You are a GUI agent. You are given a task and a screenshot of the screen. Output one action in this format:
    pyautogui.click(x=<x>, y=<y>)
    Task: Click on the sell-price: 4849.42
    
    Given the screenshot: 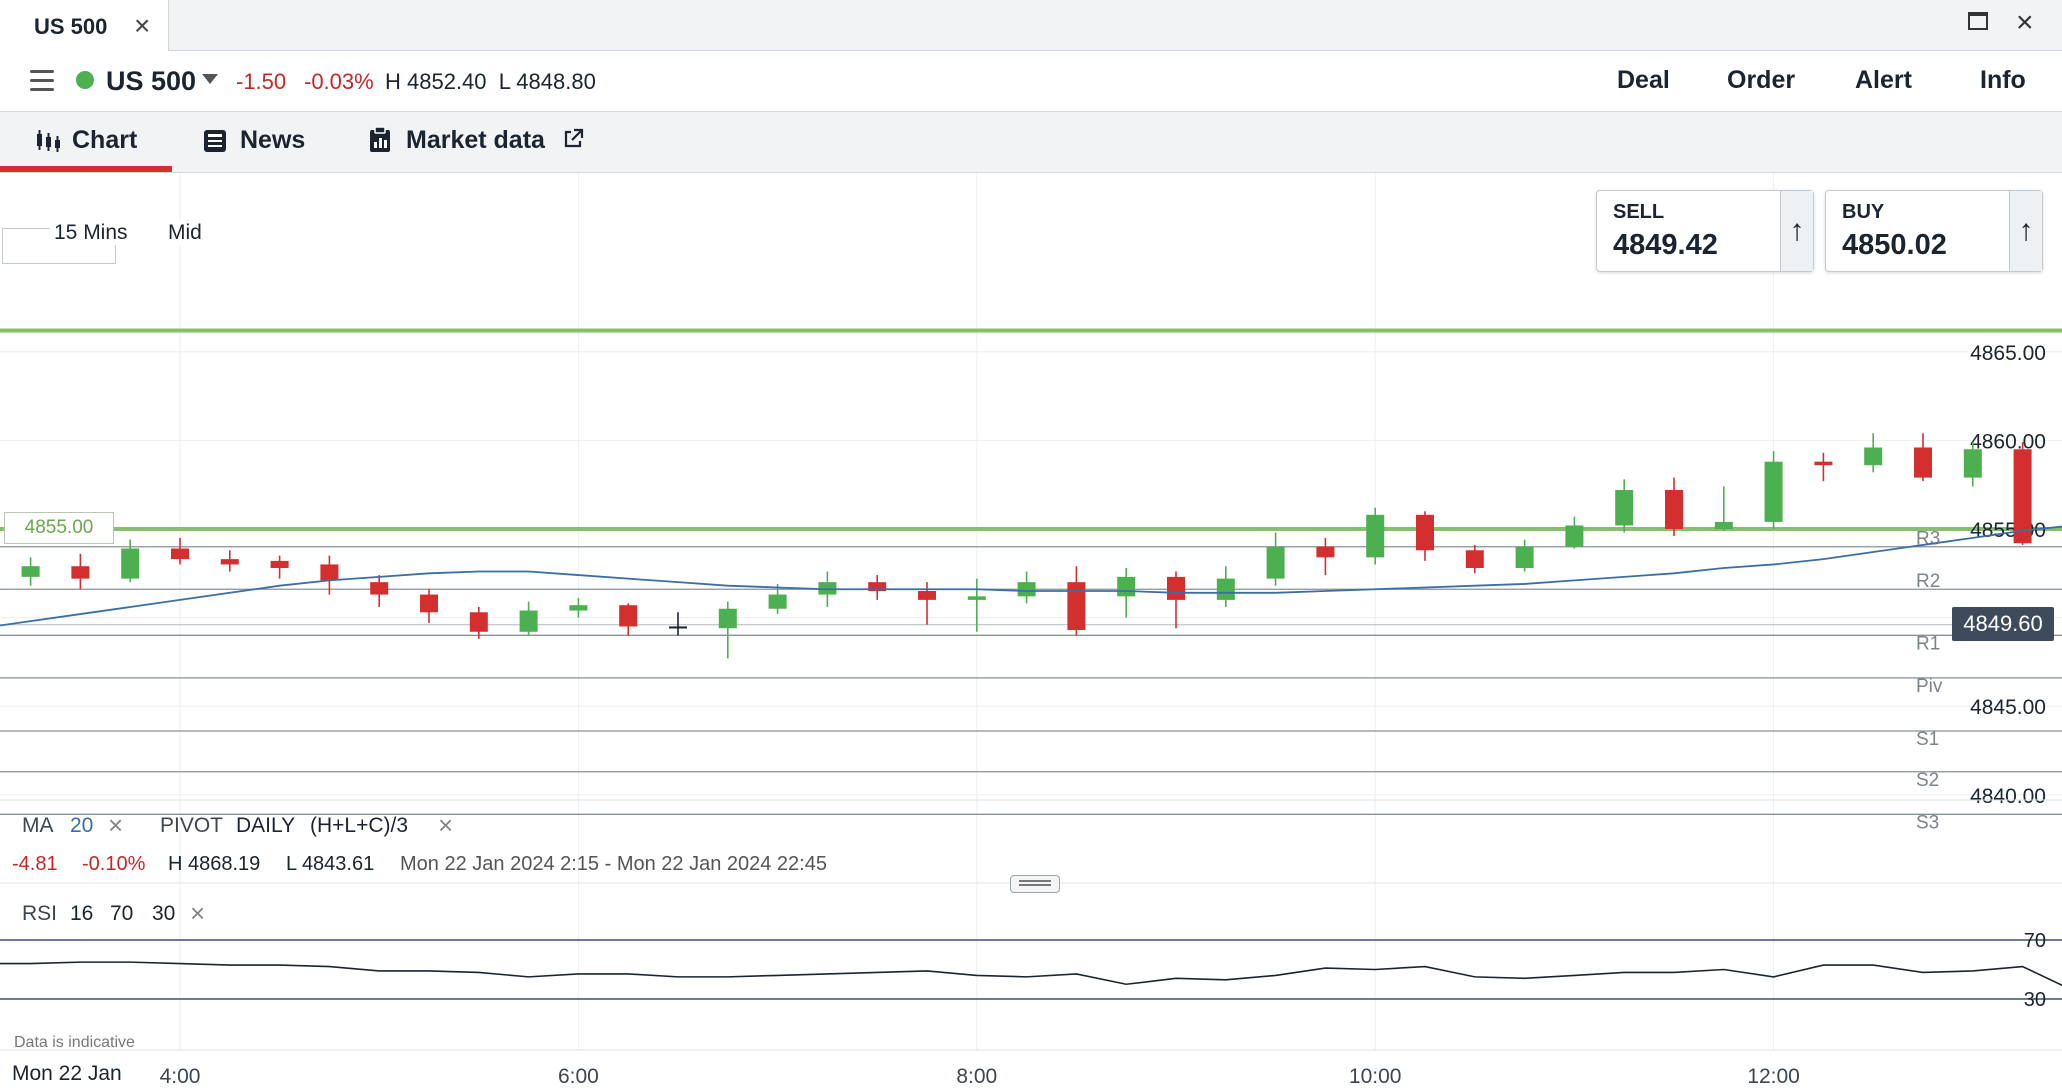 What is the action you would take?
    pyautogui.click(x=1665, y=245)
    